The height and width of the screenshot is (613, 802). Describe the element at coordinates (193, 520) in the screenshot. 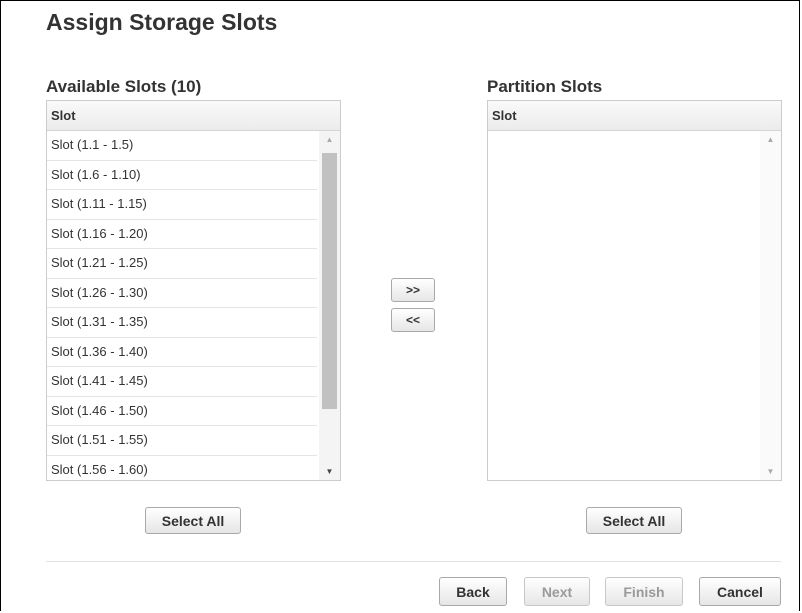

I see `select-all-available-button: Select All` at that location.